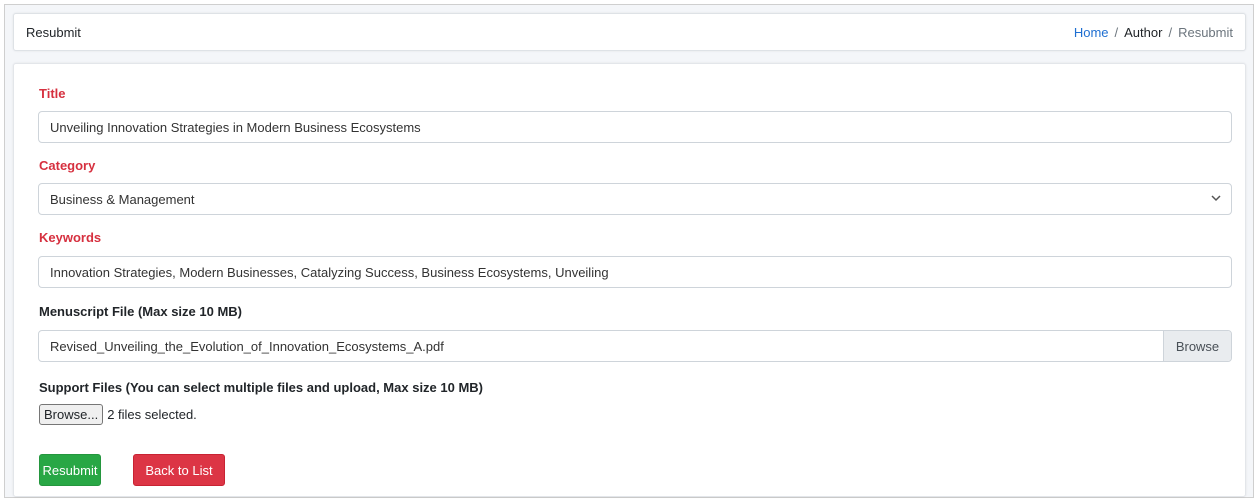  What do you see at coordinates (1091, 32) in the screenshot?
I see `breadcrumb-home-link: Home` at bounding box center [1091, 32].